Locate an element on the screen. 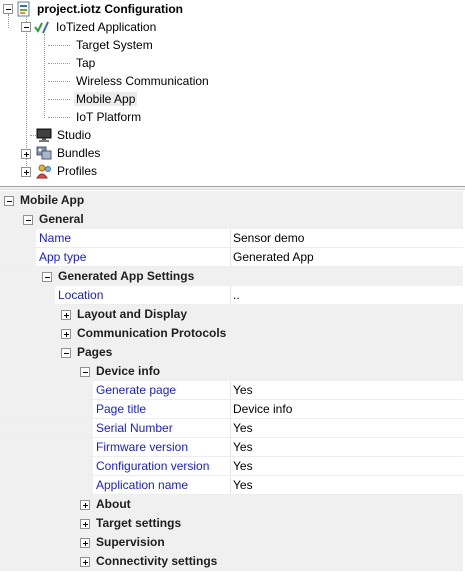 The height and width of the screenshot is (576, 465). tree-root-node: project.iotz Configuration is located at coordinates (110, 9).